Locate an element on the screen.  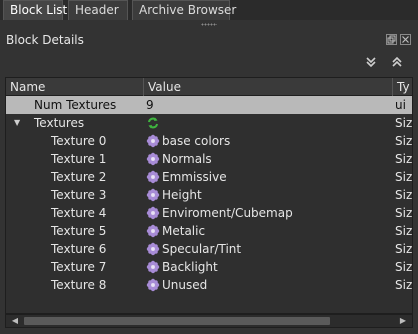
row-name: Texture 5 is located at coordinates (79, 231).